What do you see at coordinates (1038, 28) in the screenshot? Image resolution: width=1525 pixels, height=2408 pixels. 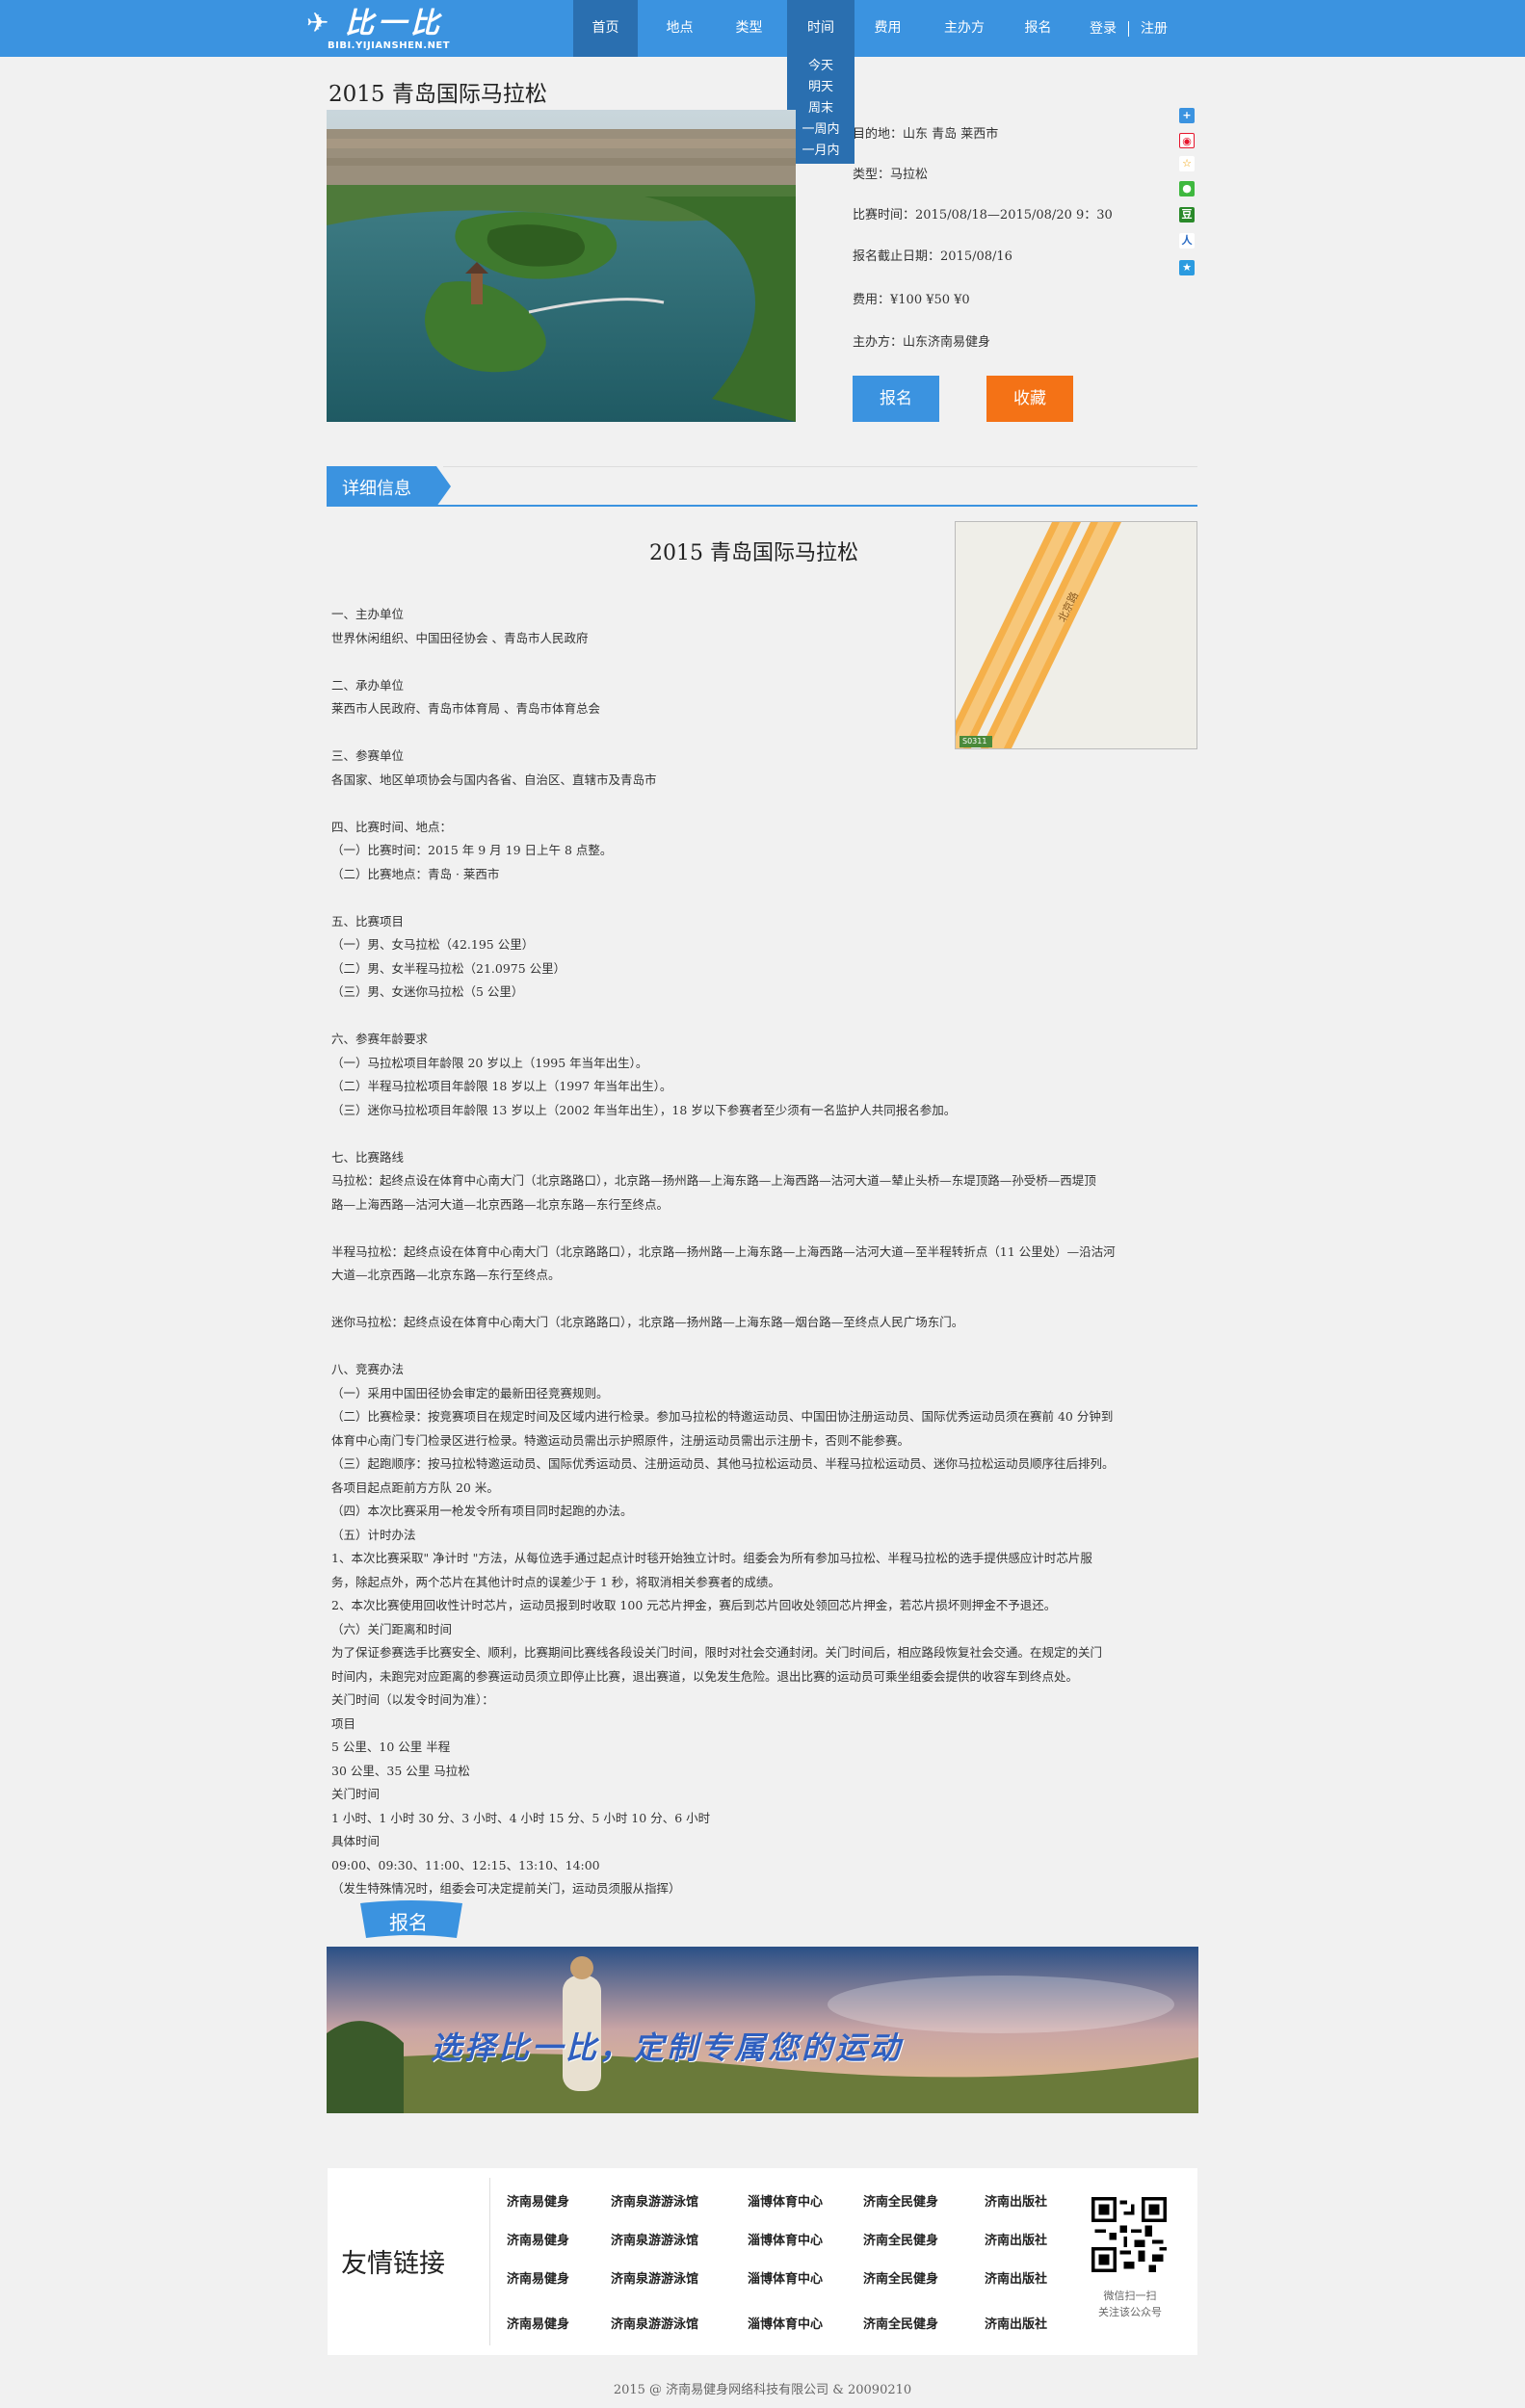 I see `nav-signup: 报名` at bounding box center [1038, 28].